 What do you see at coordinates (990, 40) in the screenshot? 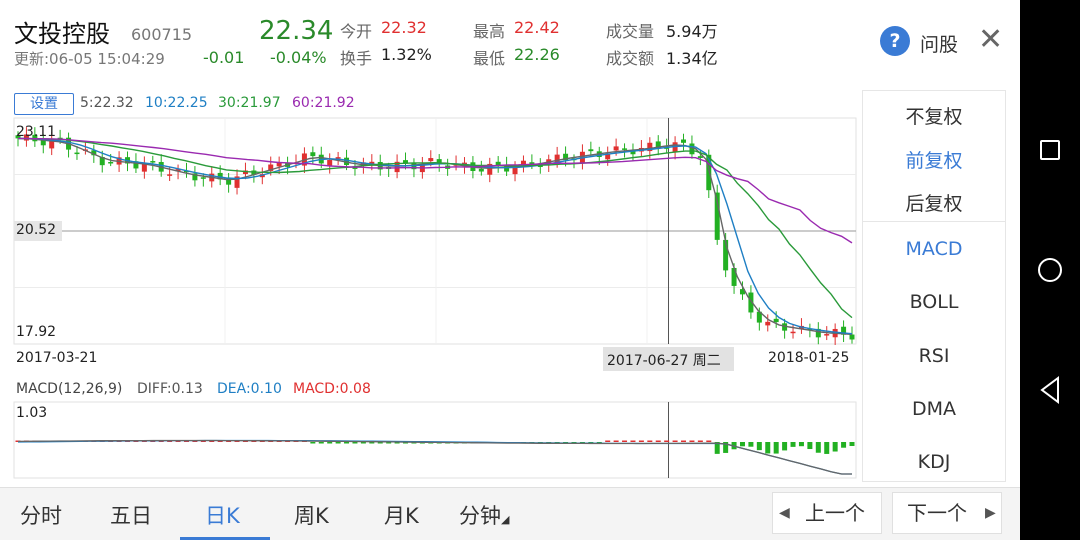
I see `close-icon: ✕` at bounding box center [990, 40].